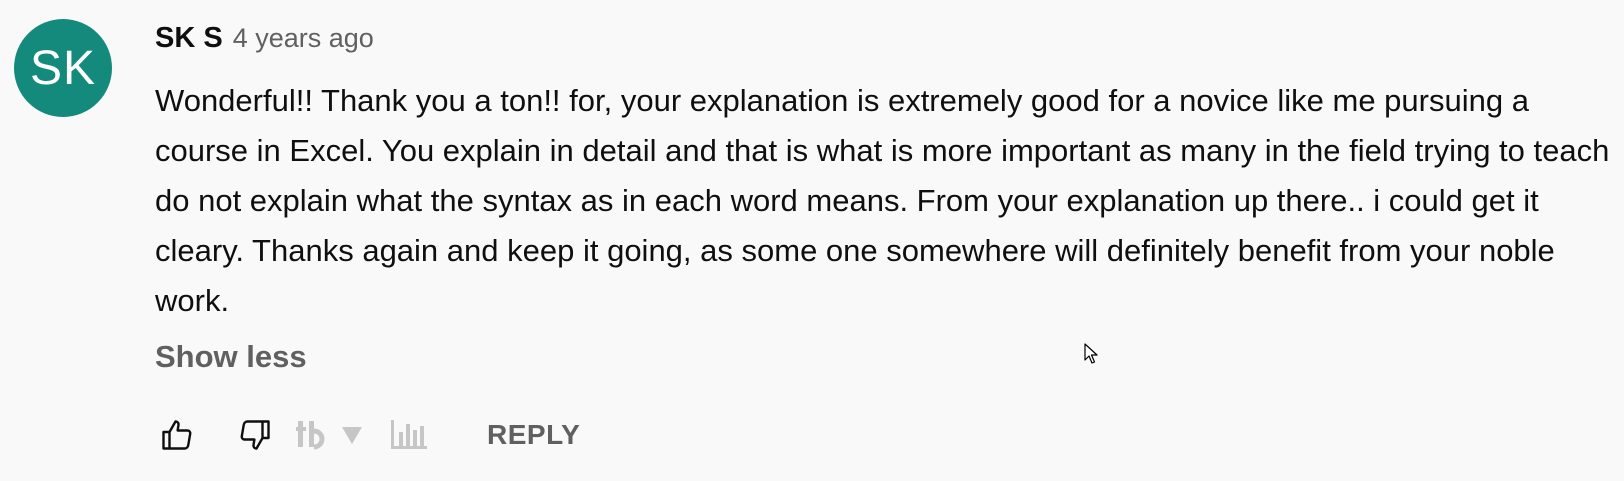 The image size is (1624, 481). Describe the element at coordinates (533, 435) in the screenshot. I see `reply-button: REPLY` at that location.